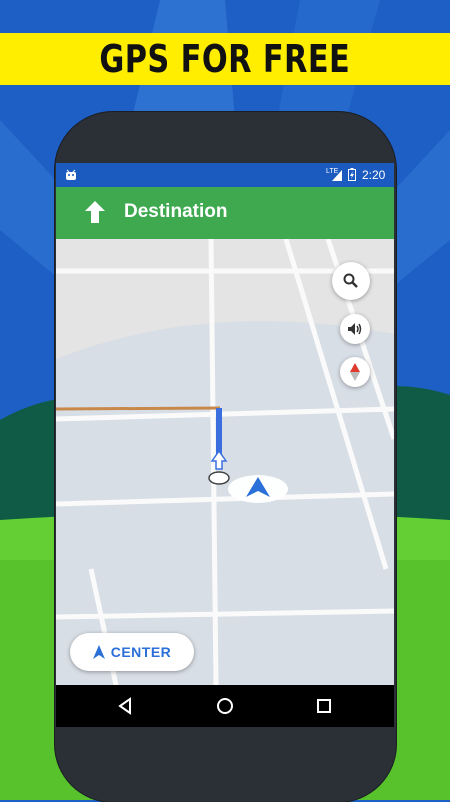  What do you see at coordinates (352, 174) in the screenshot?
I see `battery-icon` at bounding box center [352, 174].